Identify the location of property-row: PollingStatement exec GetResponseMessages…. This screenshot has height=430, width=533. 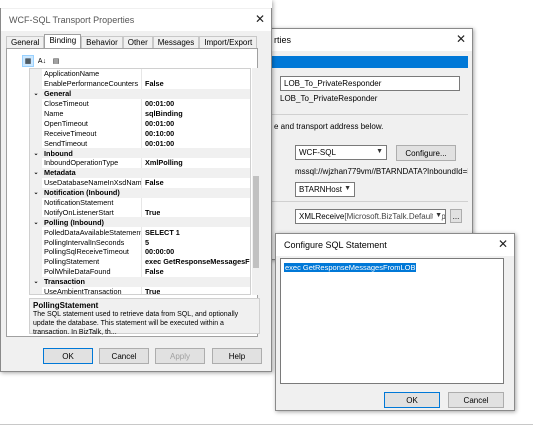
(140, 261).